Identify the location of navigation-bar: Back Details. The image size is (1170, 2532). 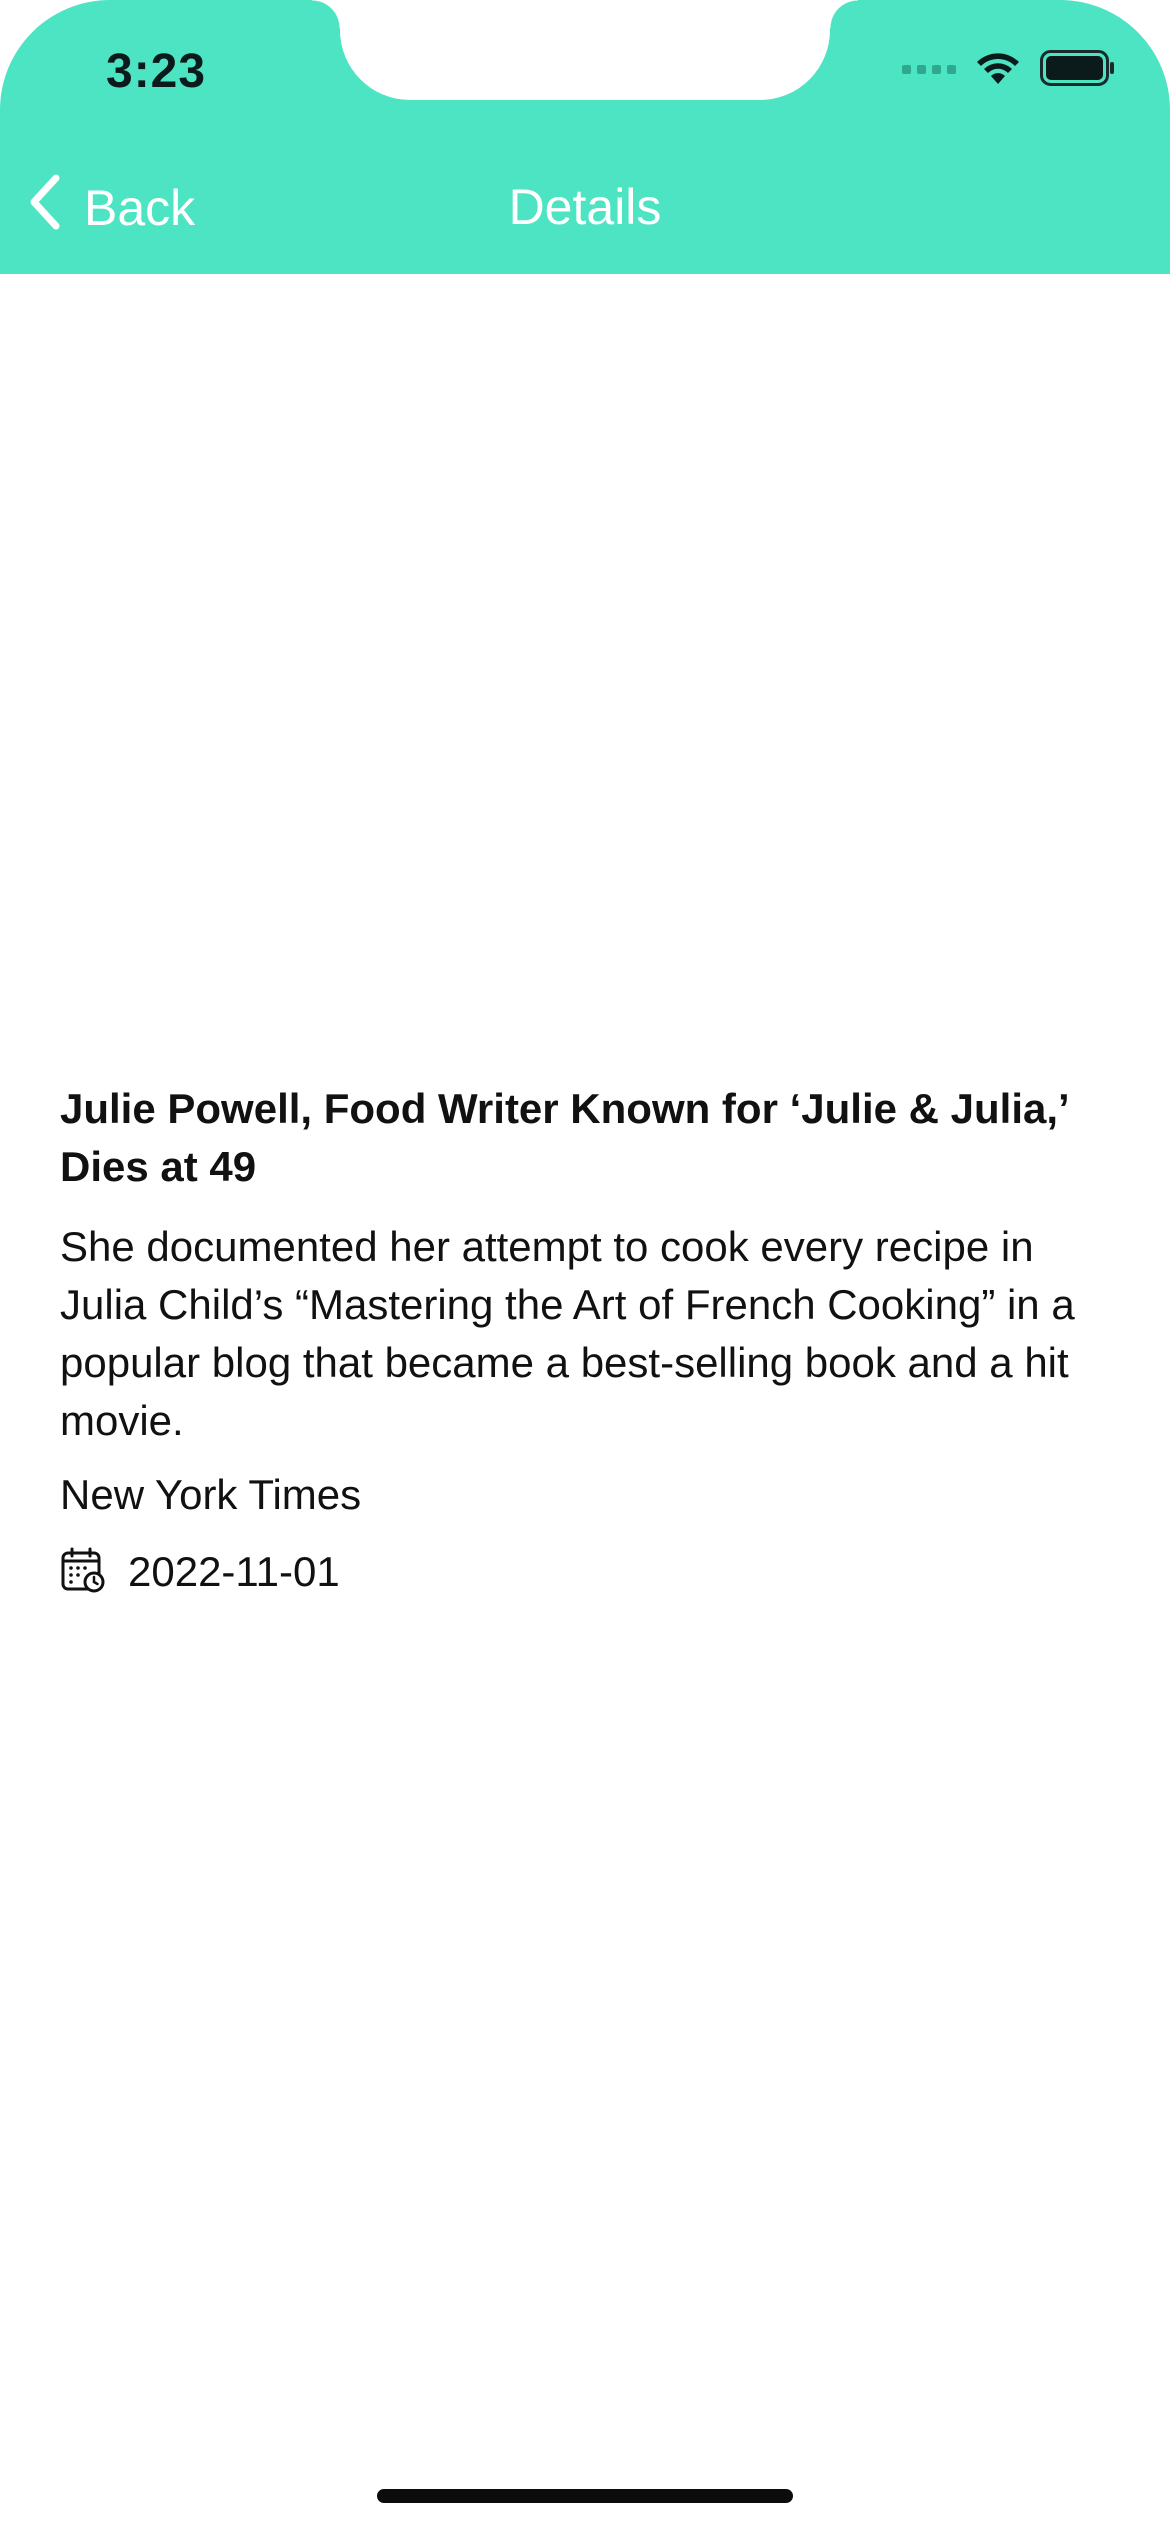
(585, 208).